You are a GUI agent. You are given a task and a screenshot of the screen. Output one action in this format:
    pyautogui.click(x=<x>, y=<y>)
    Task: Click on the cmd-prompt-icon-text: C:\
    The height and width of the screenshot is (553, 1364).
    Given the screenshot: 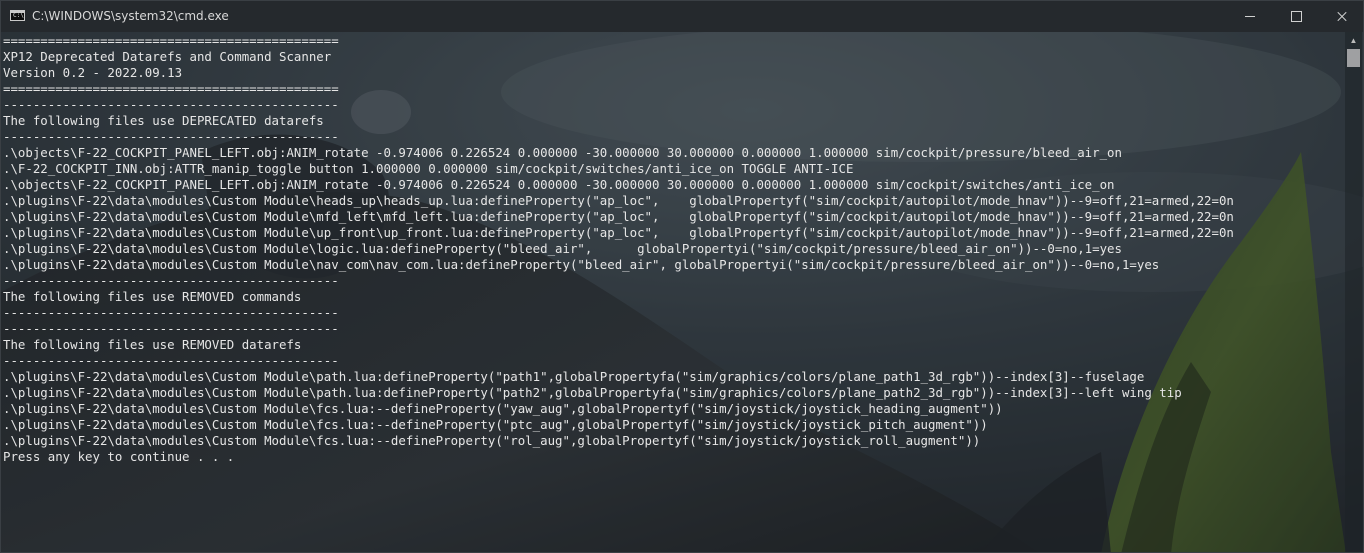 What is the action you would take?
    pyautogui.click(x=18, y=15)
    